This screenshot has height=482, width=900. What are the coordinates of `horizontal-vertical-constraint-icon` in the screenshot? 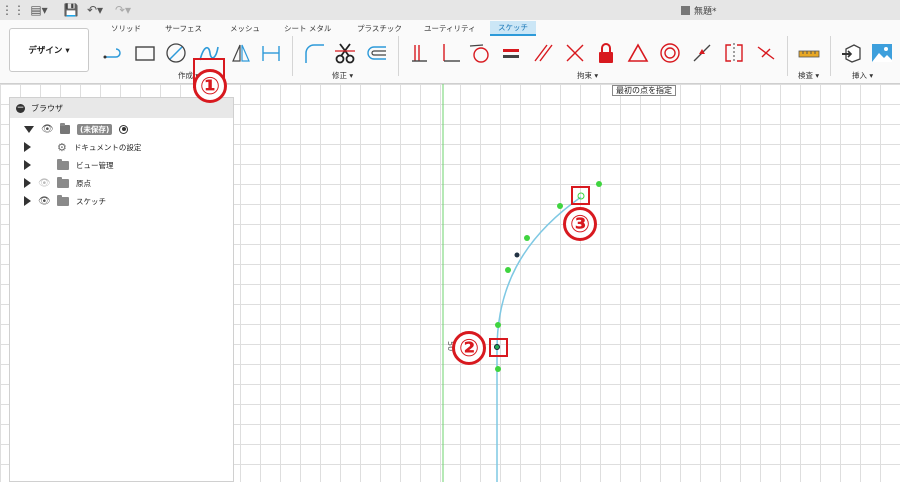 It's located at (575, 53).